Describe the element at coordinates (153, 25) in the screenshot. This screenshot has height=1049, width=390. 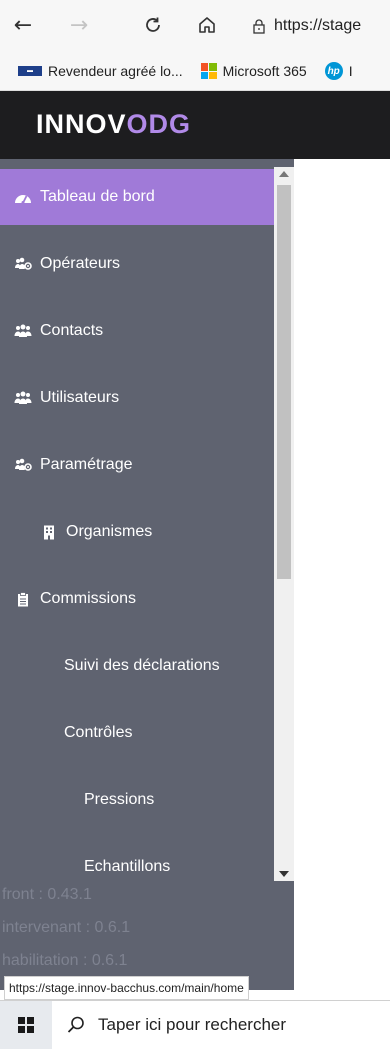
I see `reload-icon` at that location.